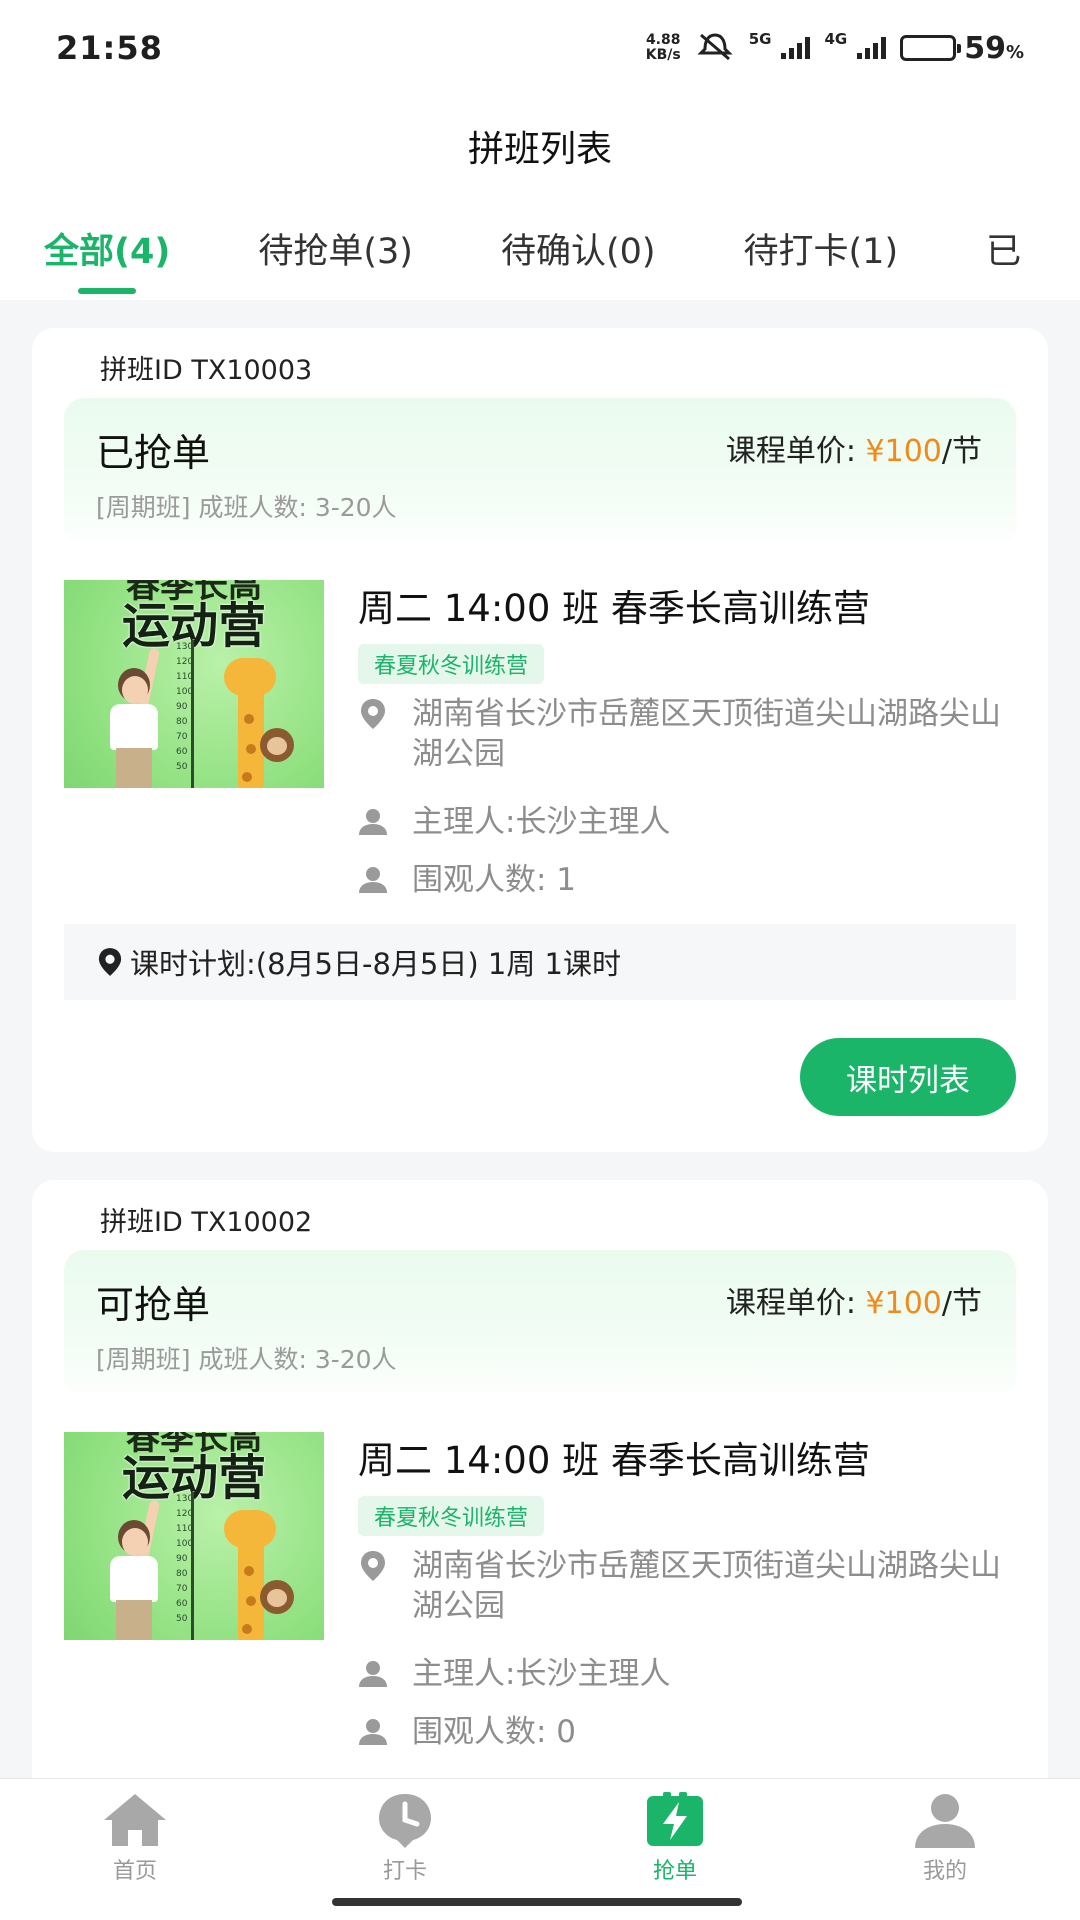 The height and width of the screenshot is (1920, 1080). What do you see at coordinates (451, 1516) in the screenshot?
I see `course-tag: 春夏秋冬训练营` at bounding box center [451, 1516].